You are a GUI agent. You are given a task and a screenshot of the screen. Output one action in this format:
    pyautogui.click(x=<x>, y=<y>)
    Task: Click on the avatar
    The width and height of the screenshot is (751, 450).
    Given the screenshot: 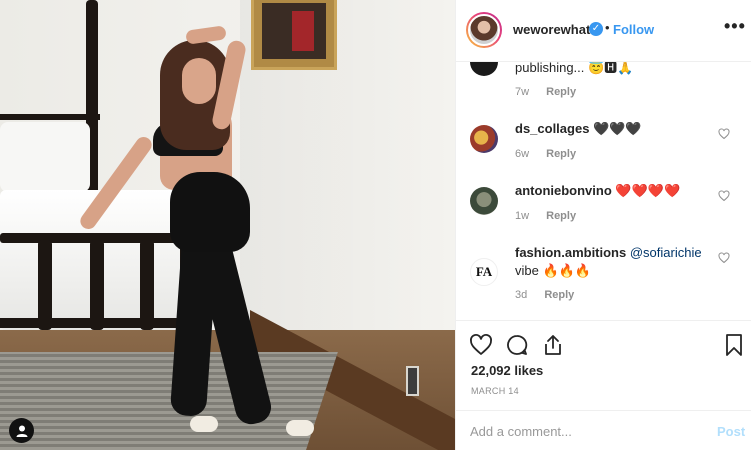 What is the action you would take?
    pyautogui.click(x=484, y=30)
    